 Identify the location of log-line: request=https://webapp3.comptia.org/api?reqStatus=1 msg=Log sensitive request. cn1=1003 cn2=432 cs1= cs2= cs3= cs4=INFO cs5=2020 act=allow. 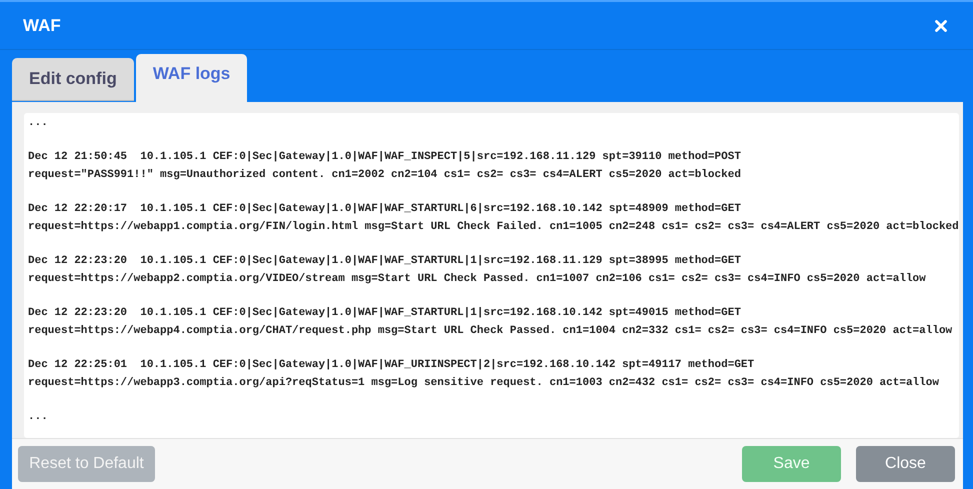
(484, 383).